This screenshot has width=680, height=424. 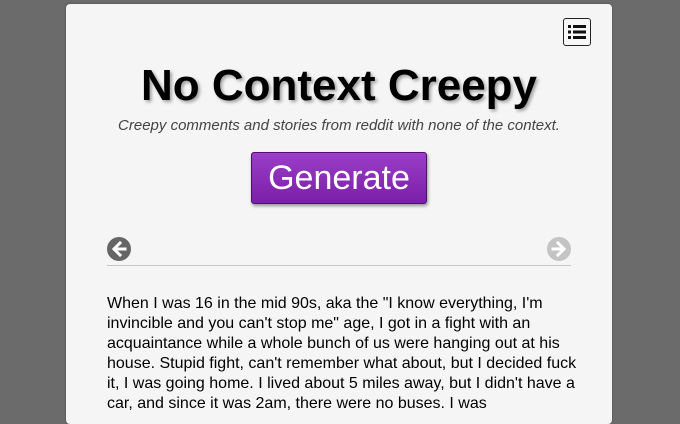 I want to click on next-button, so click(x=559, y=249).